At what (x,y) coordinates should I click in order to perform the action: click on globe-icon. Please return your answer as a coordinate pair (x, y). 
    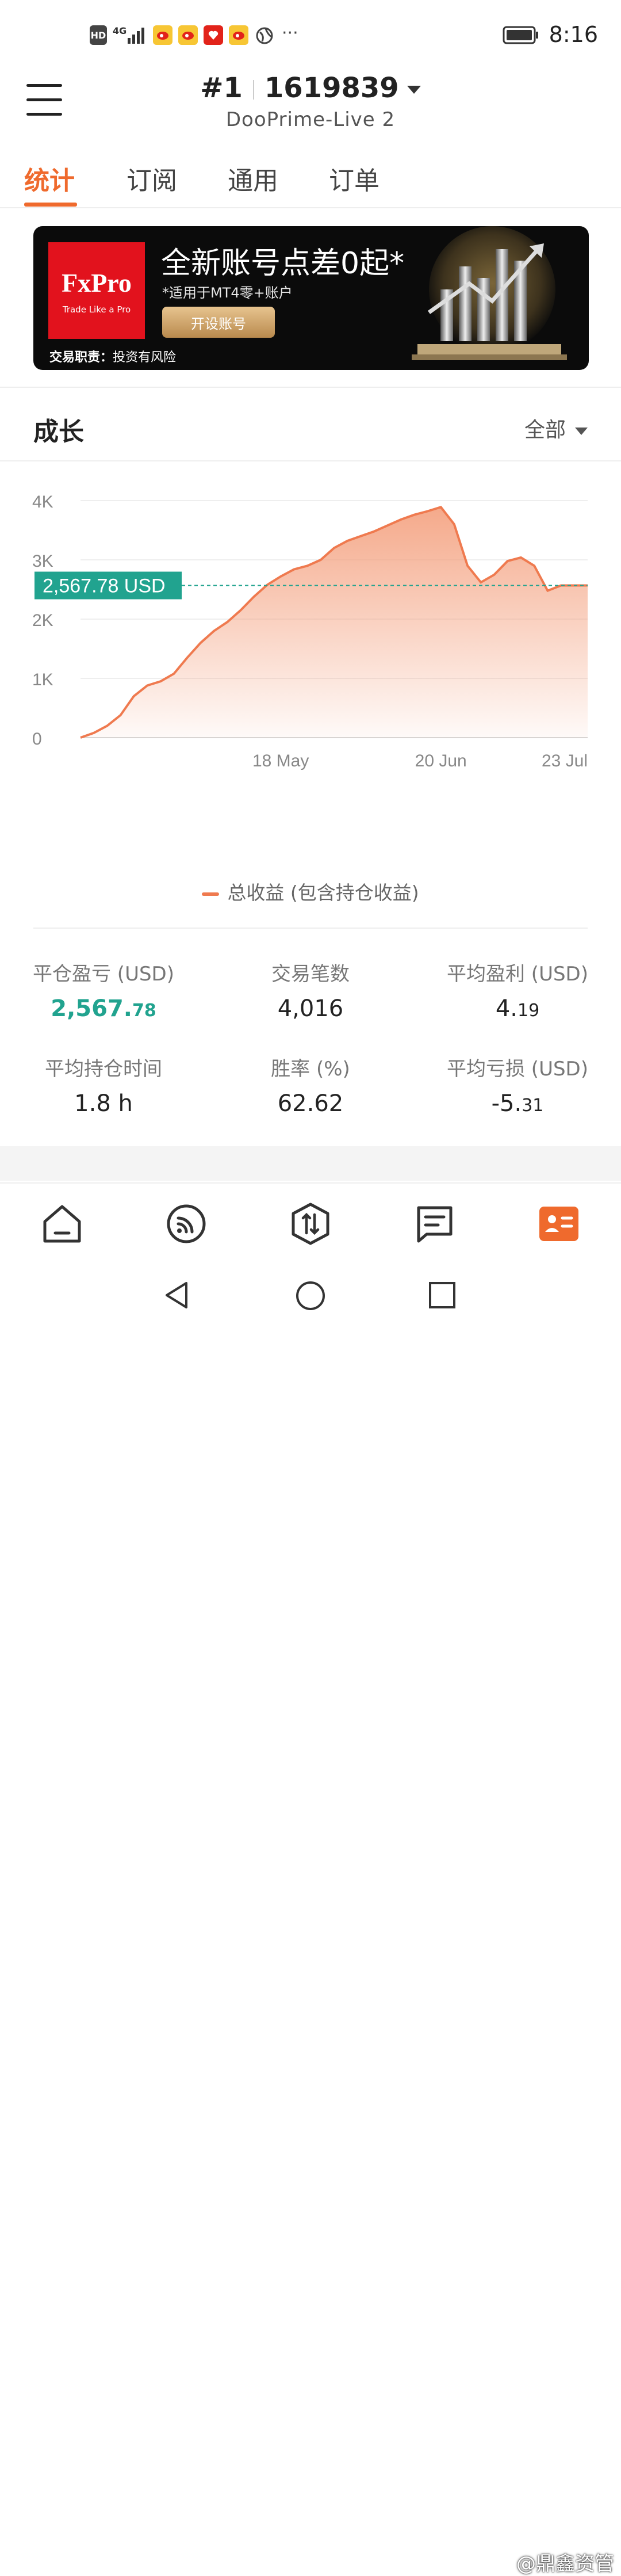
    Looking at the image, I should click on (264, 36).